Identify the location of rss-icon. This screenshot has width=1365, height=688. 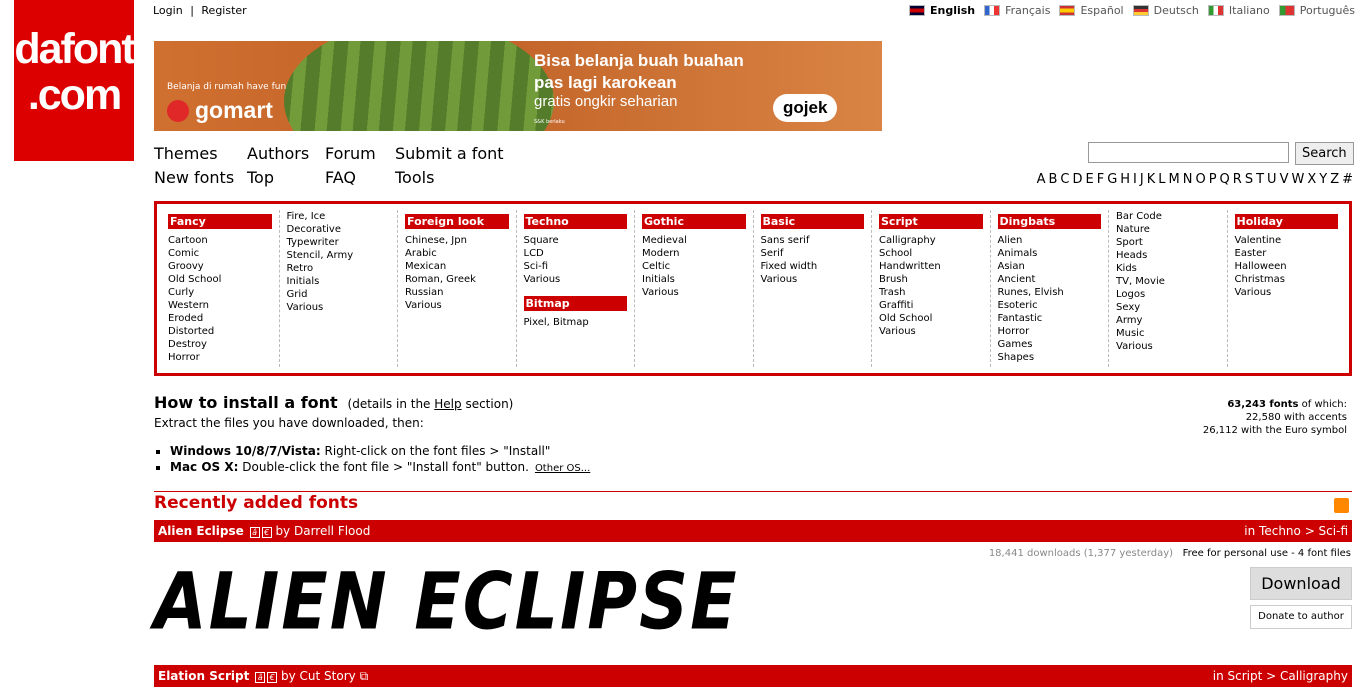
(1341, 505).